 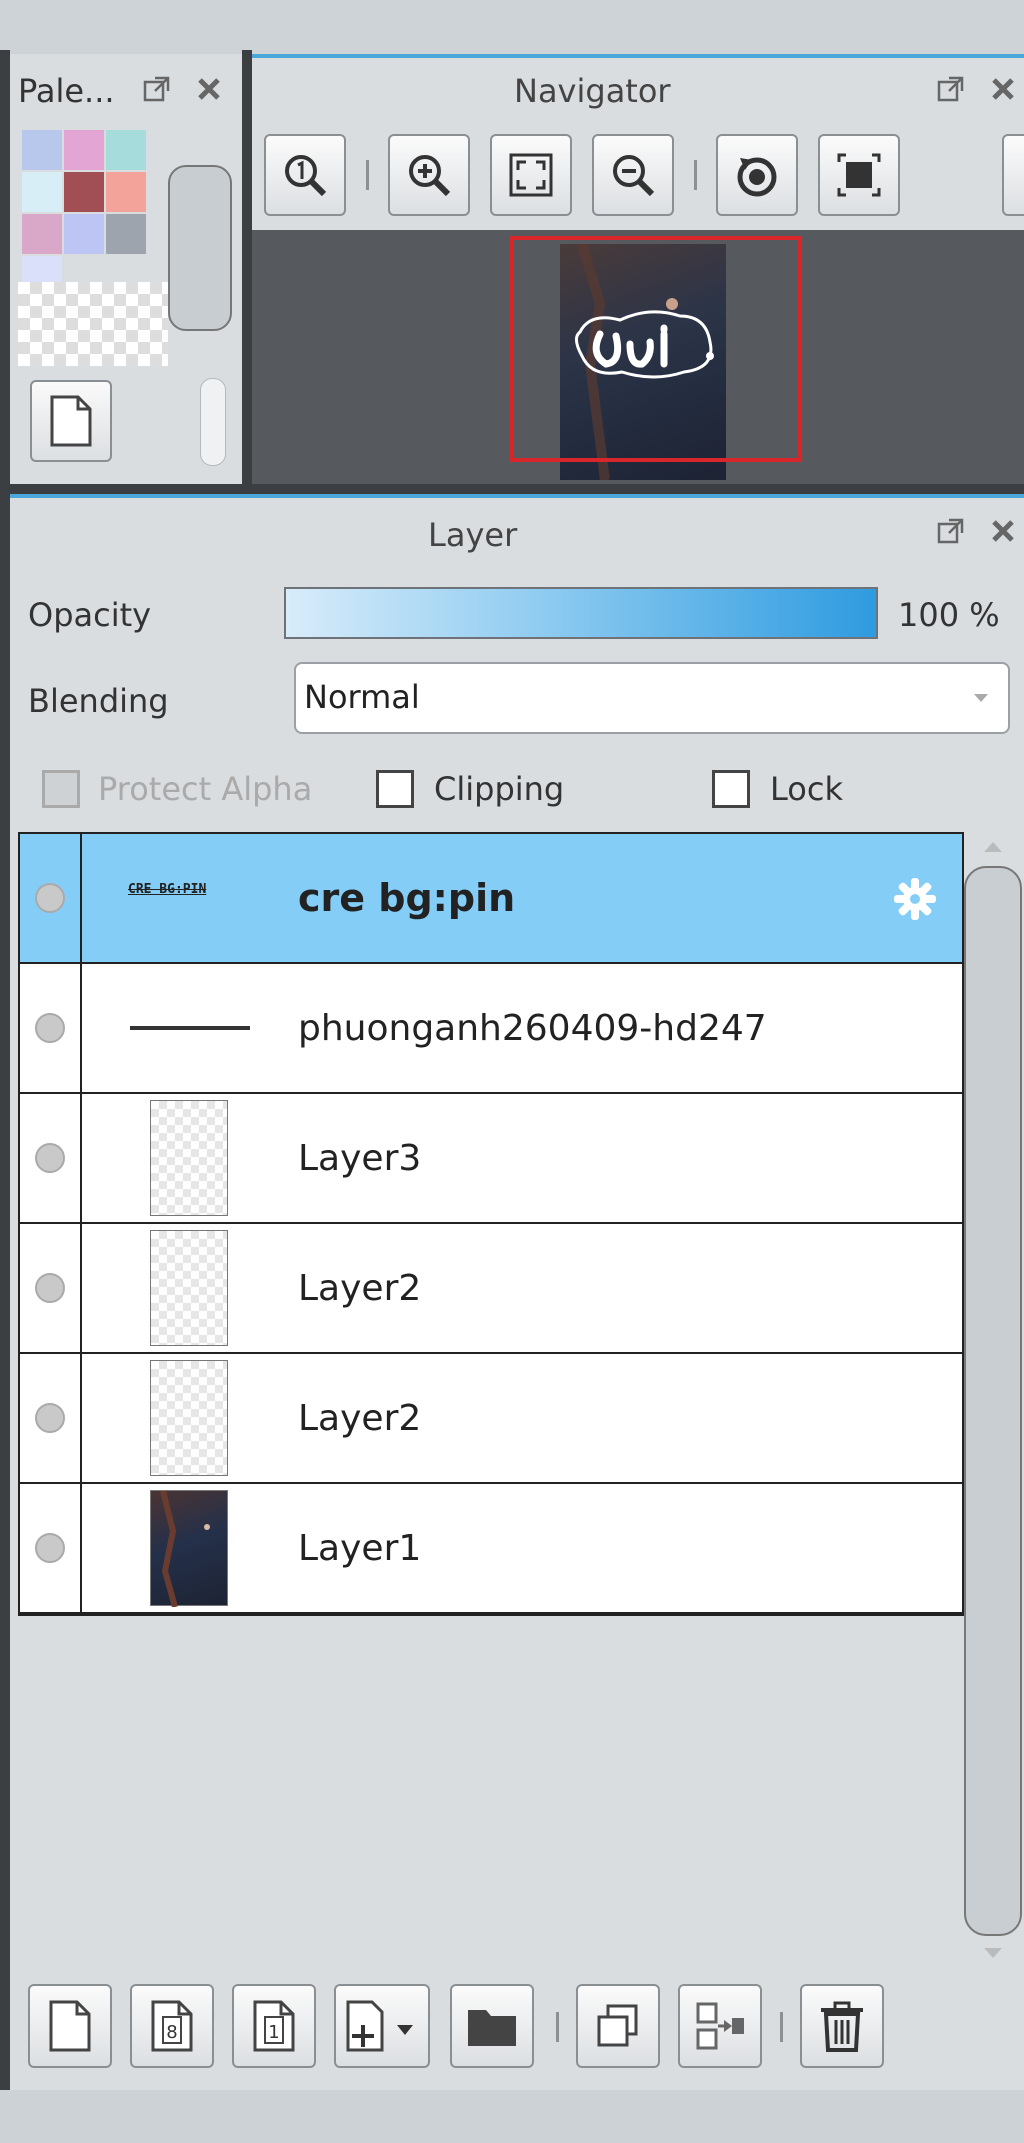 I want to click on navigator-view-frame, so click(x=656, y=349).